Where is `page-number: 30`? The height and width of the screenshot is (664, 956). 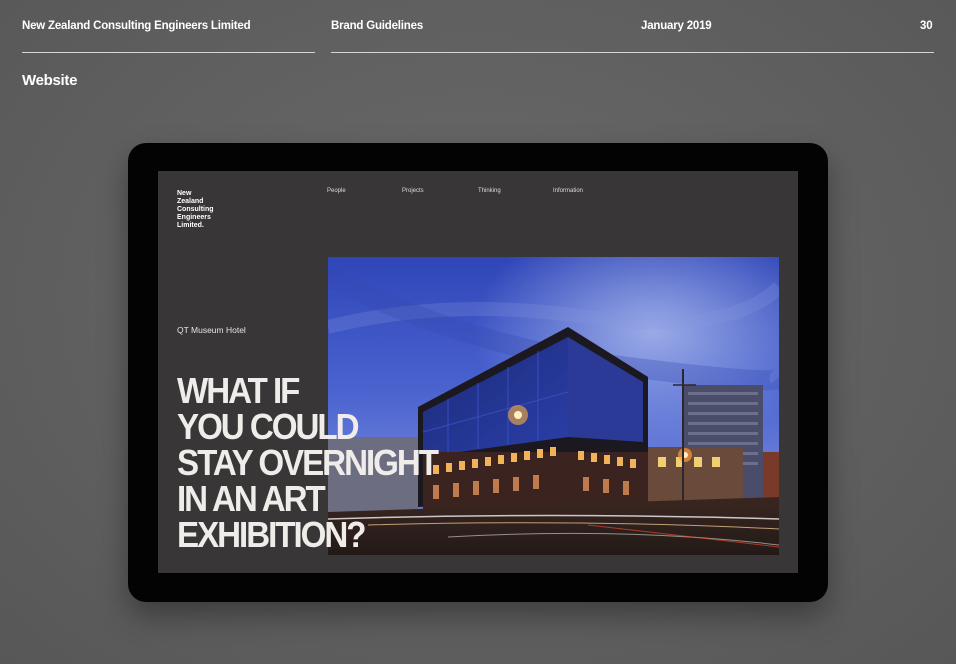 page-number: 30 is located at coordinates (926, 26).